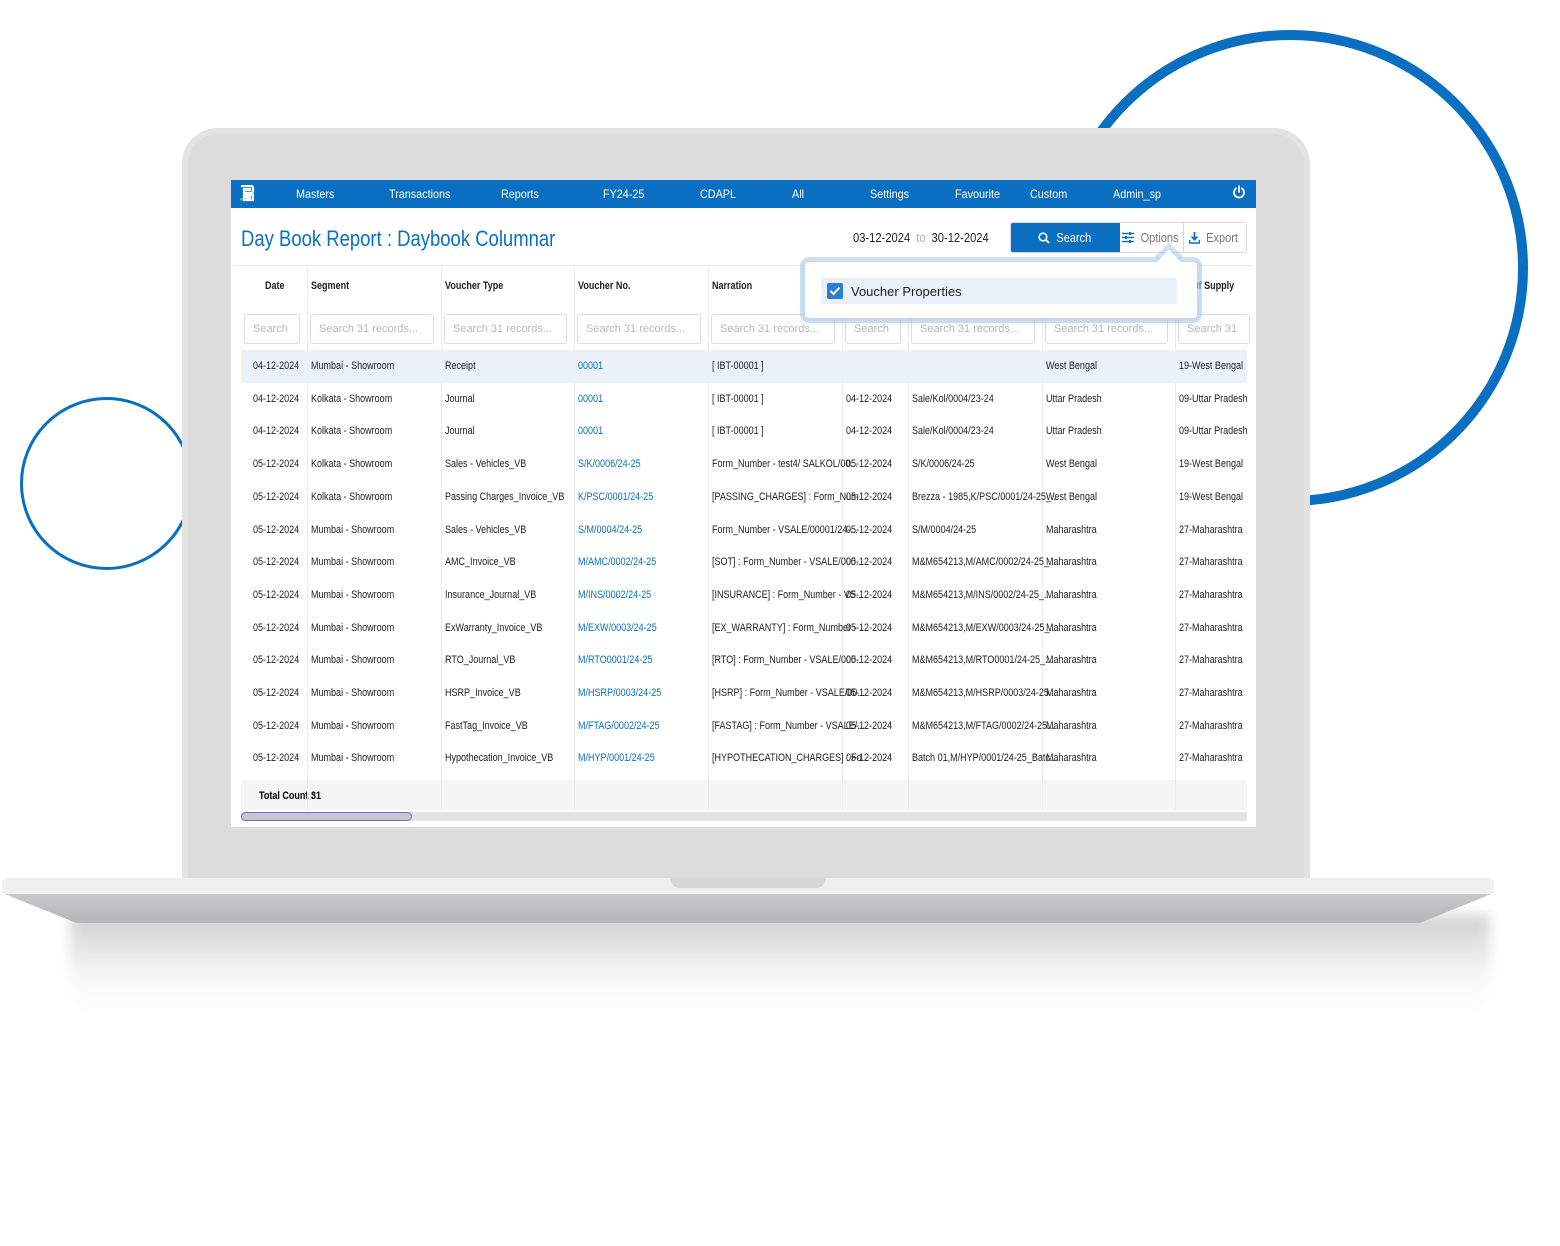 Image resolution: width=1560 pixels, height=1246 pixels. What do you see at coordinates (744, 816) in the screenshot?
I see `horizontal-scrollbar` at bounding box center [744, 816].